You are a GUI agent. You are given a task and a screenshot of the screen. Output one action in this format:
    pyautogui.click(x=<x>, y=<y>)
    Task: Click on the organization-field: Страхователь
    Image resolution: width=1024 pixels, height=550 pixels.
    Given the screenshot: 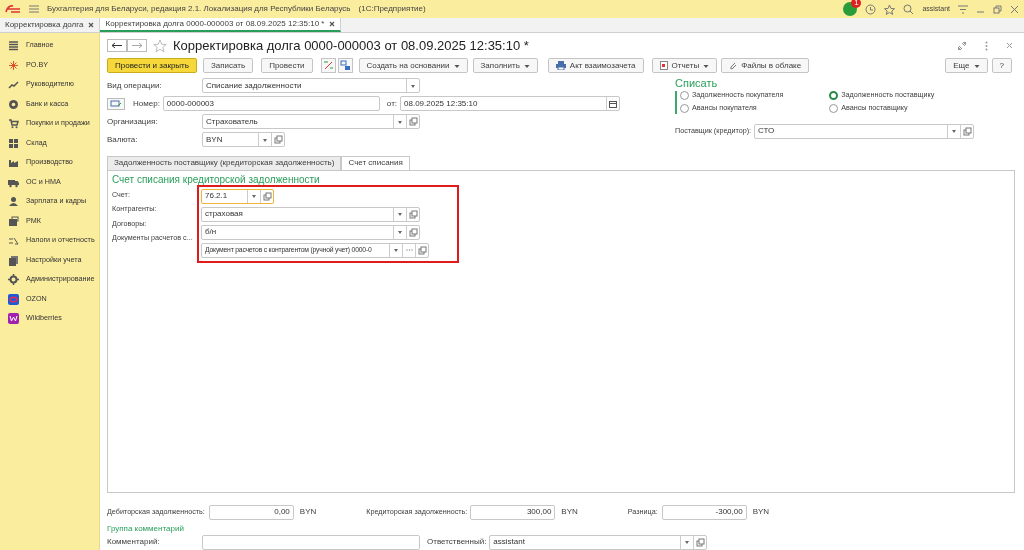 What is the action you would take?
    pyautogui.click(x=311, y=122)
    